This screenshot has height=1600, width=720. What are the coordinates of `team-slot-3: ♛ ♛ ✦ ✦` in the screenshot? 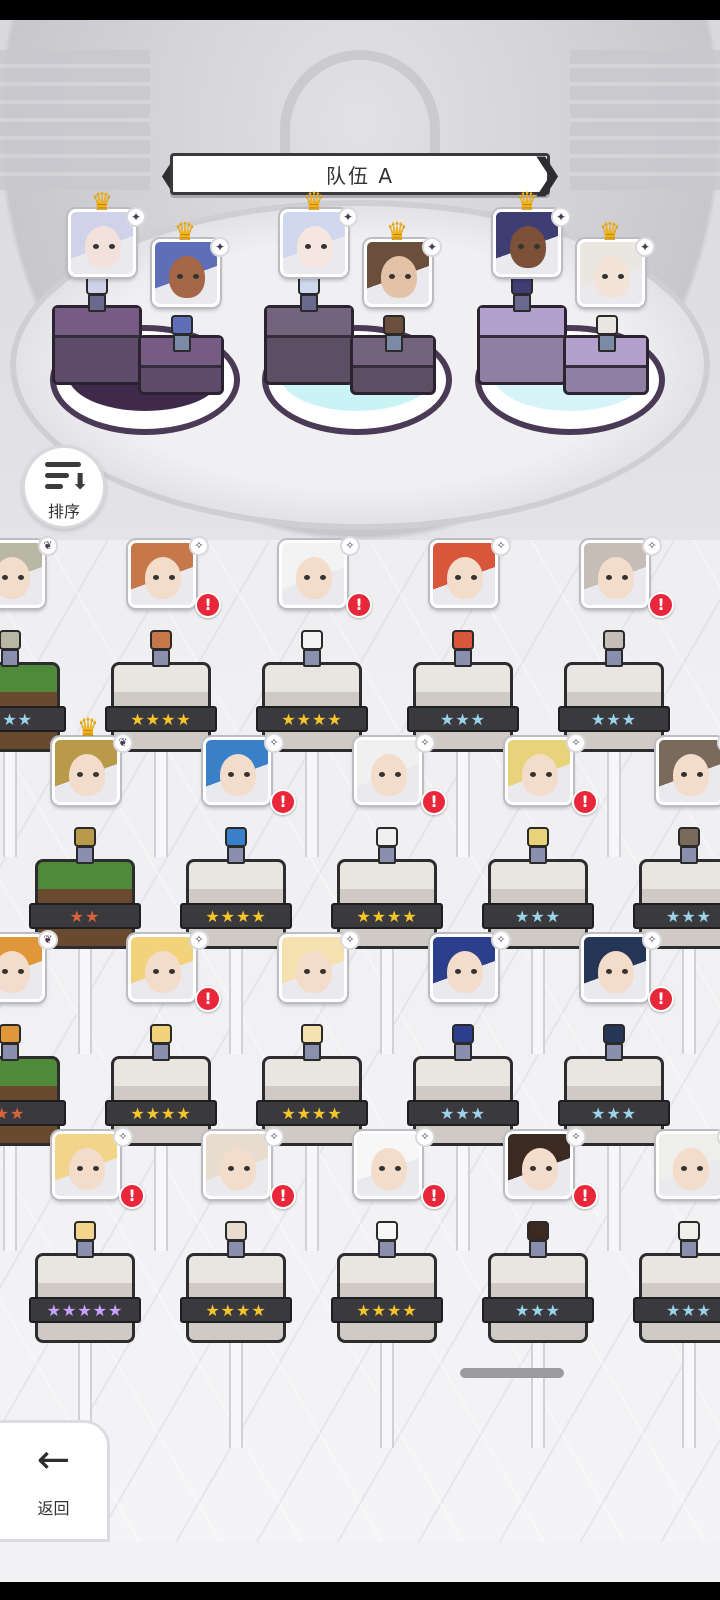 It's located at (570, 337).